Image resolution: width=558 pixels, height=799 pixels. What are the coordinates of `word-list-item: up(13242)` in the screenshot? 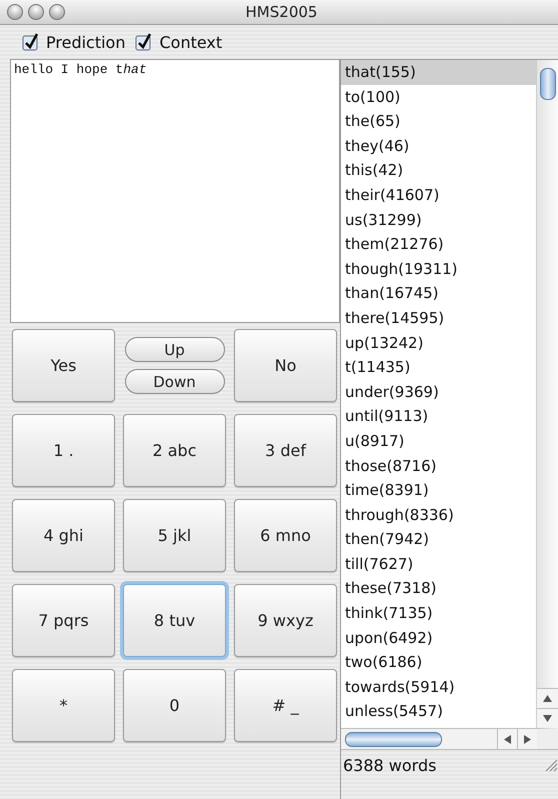 It's located at (438, 343).